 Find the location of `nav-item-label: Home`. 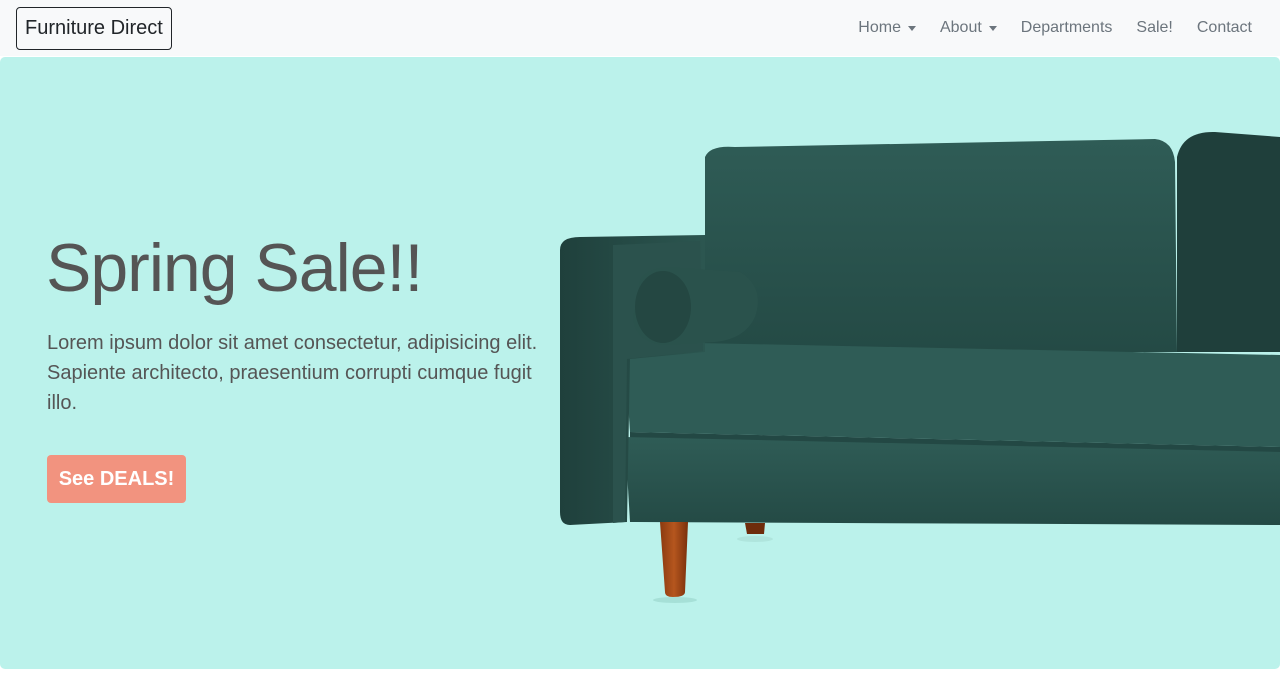

nav-item-label: Home is located at coordinates (879, 27).